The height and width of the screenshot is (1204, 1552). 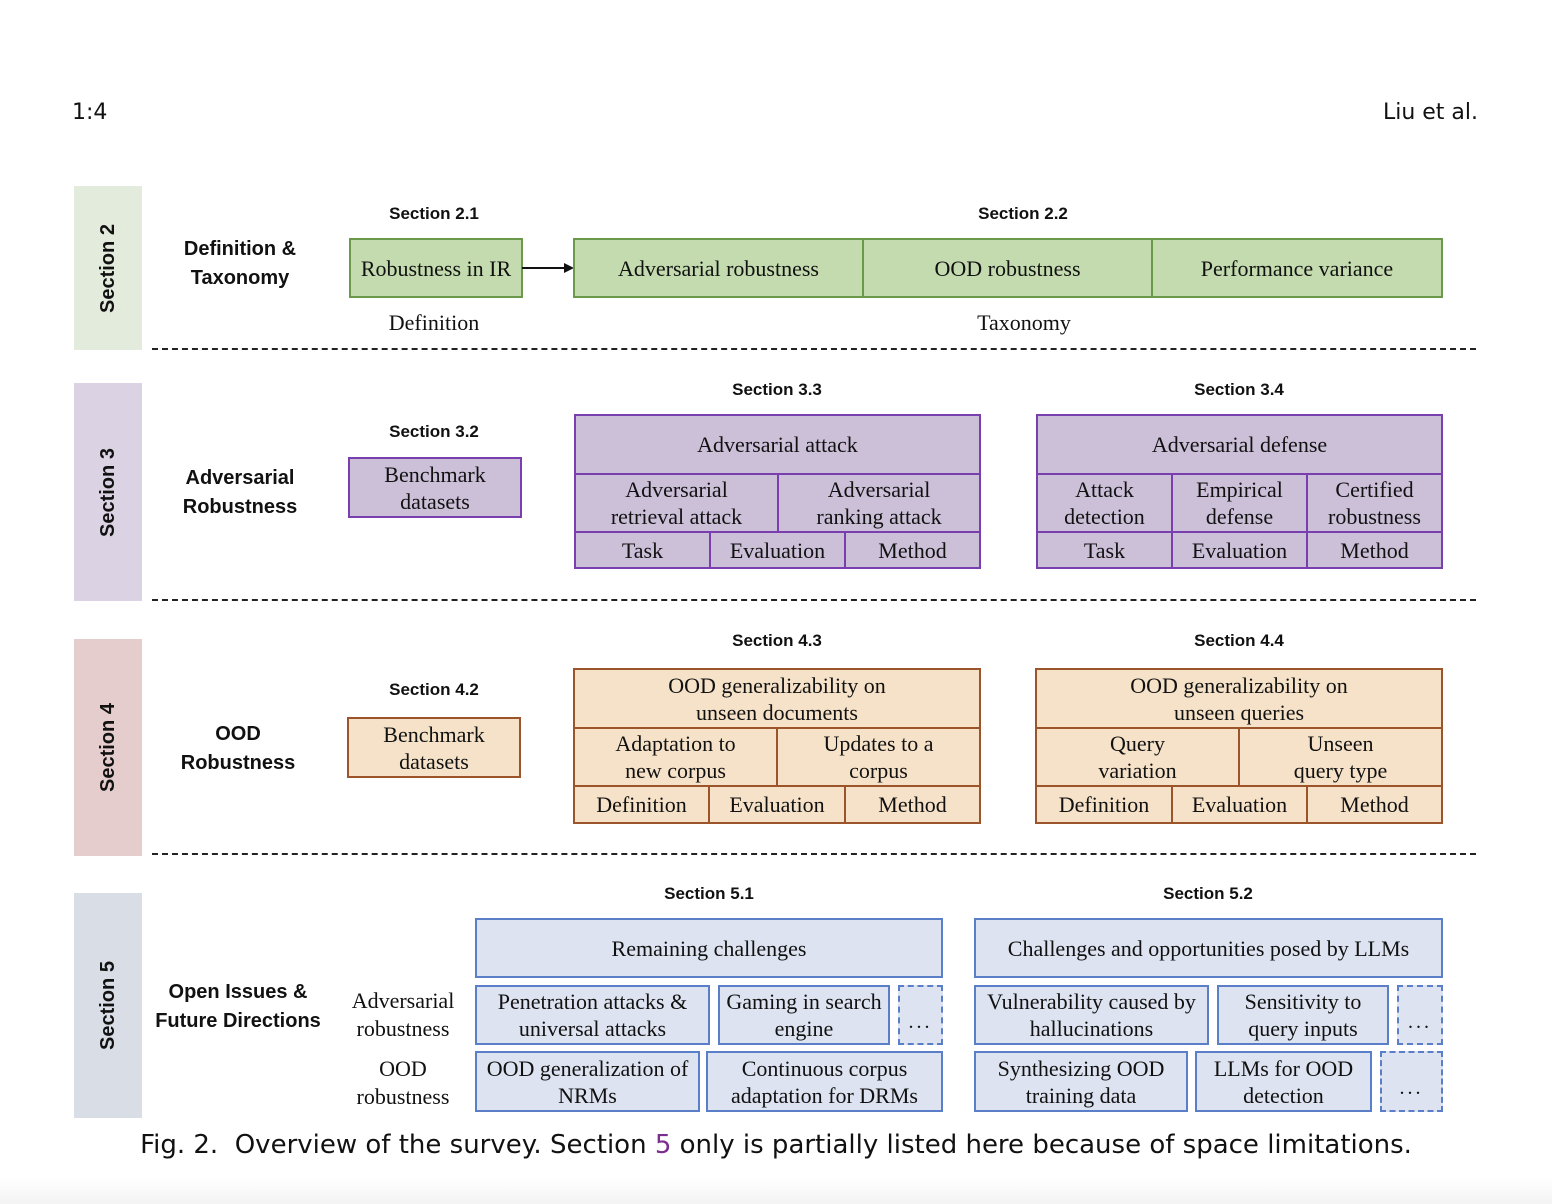 I want to click on box-unseen-query-type: Unseen query type, so click(x=1340, y=757).